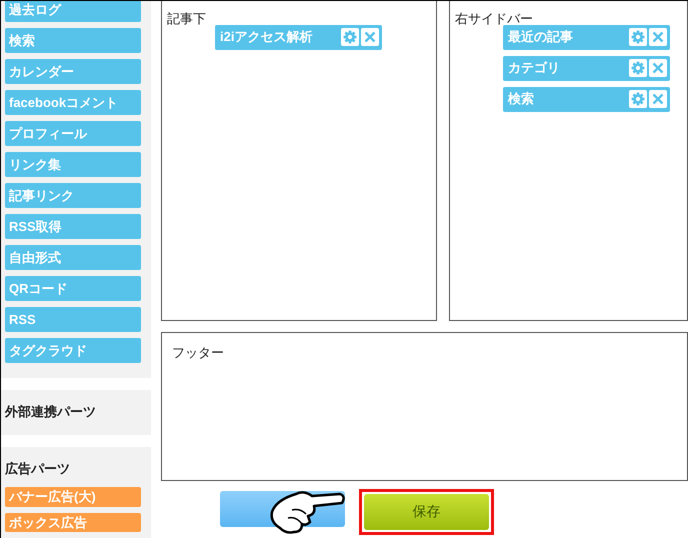  What do you see at coordinates (51, 412) in the screenshot?
I see `group-title: 外部連携パーツ` at bounding box center [51, 412].